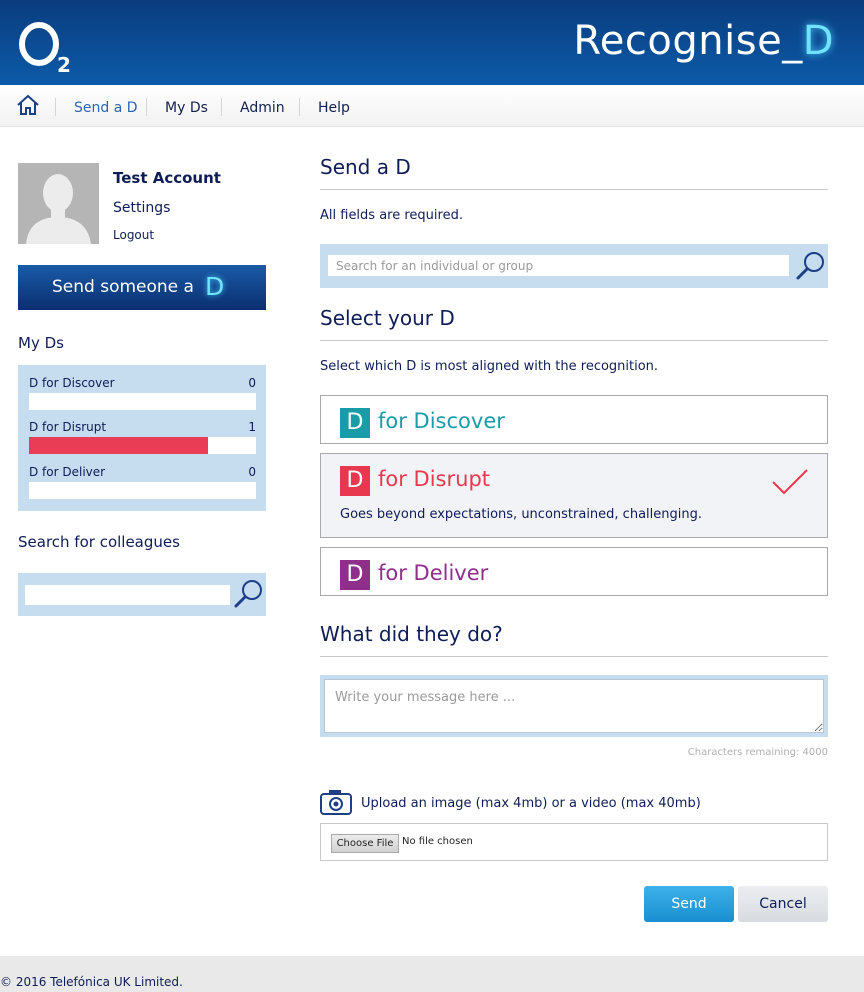 Image resolution: width=864 pixels, height=992 pixels. What do you see at coordinates (262, 108) in the screenshot?
I see `nav-admin: Admin` at bounding box center [262, 108].